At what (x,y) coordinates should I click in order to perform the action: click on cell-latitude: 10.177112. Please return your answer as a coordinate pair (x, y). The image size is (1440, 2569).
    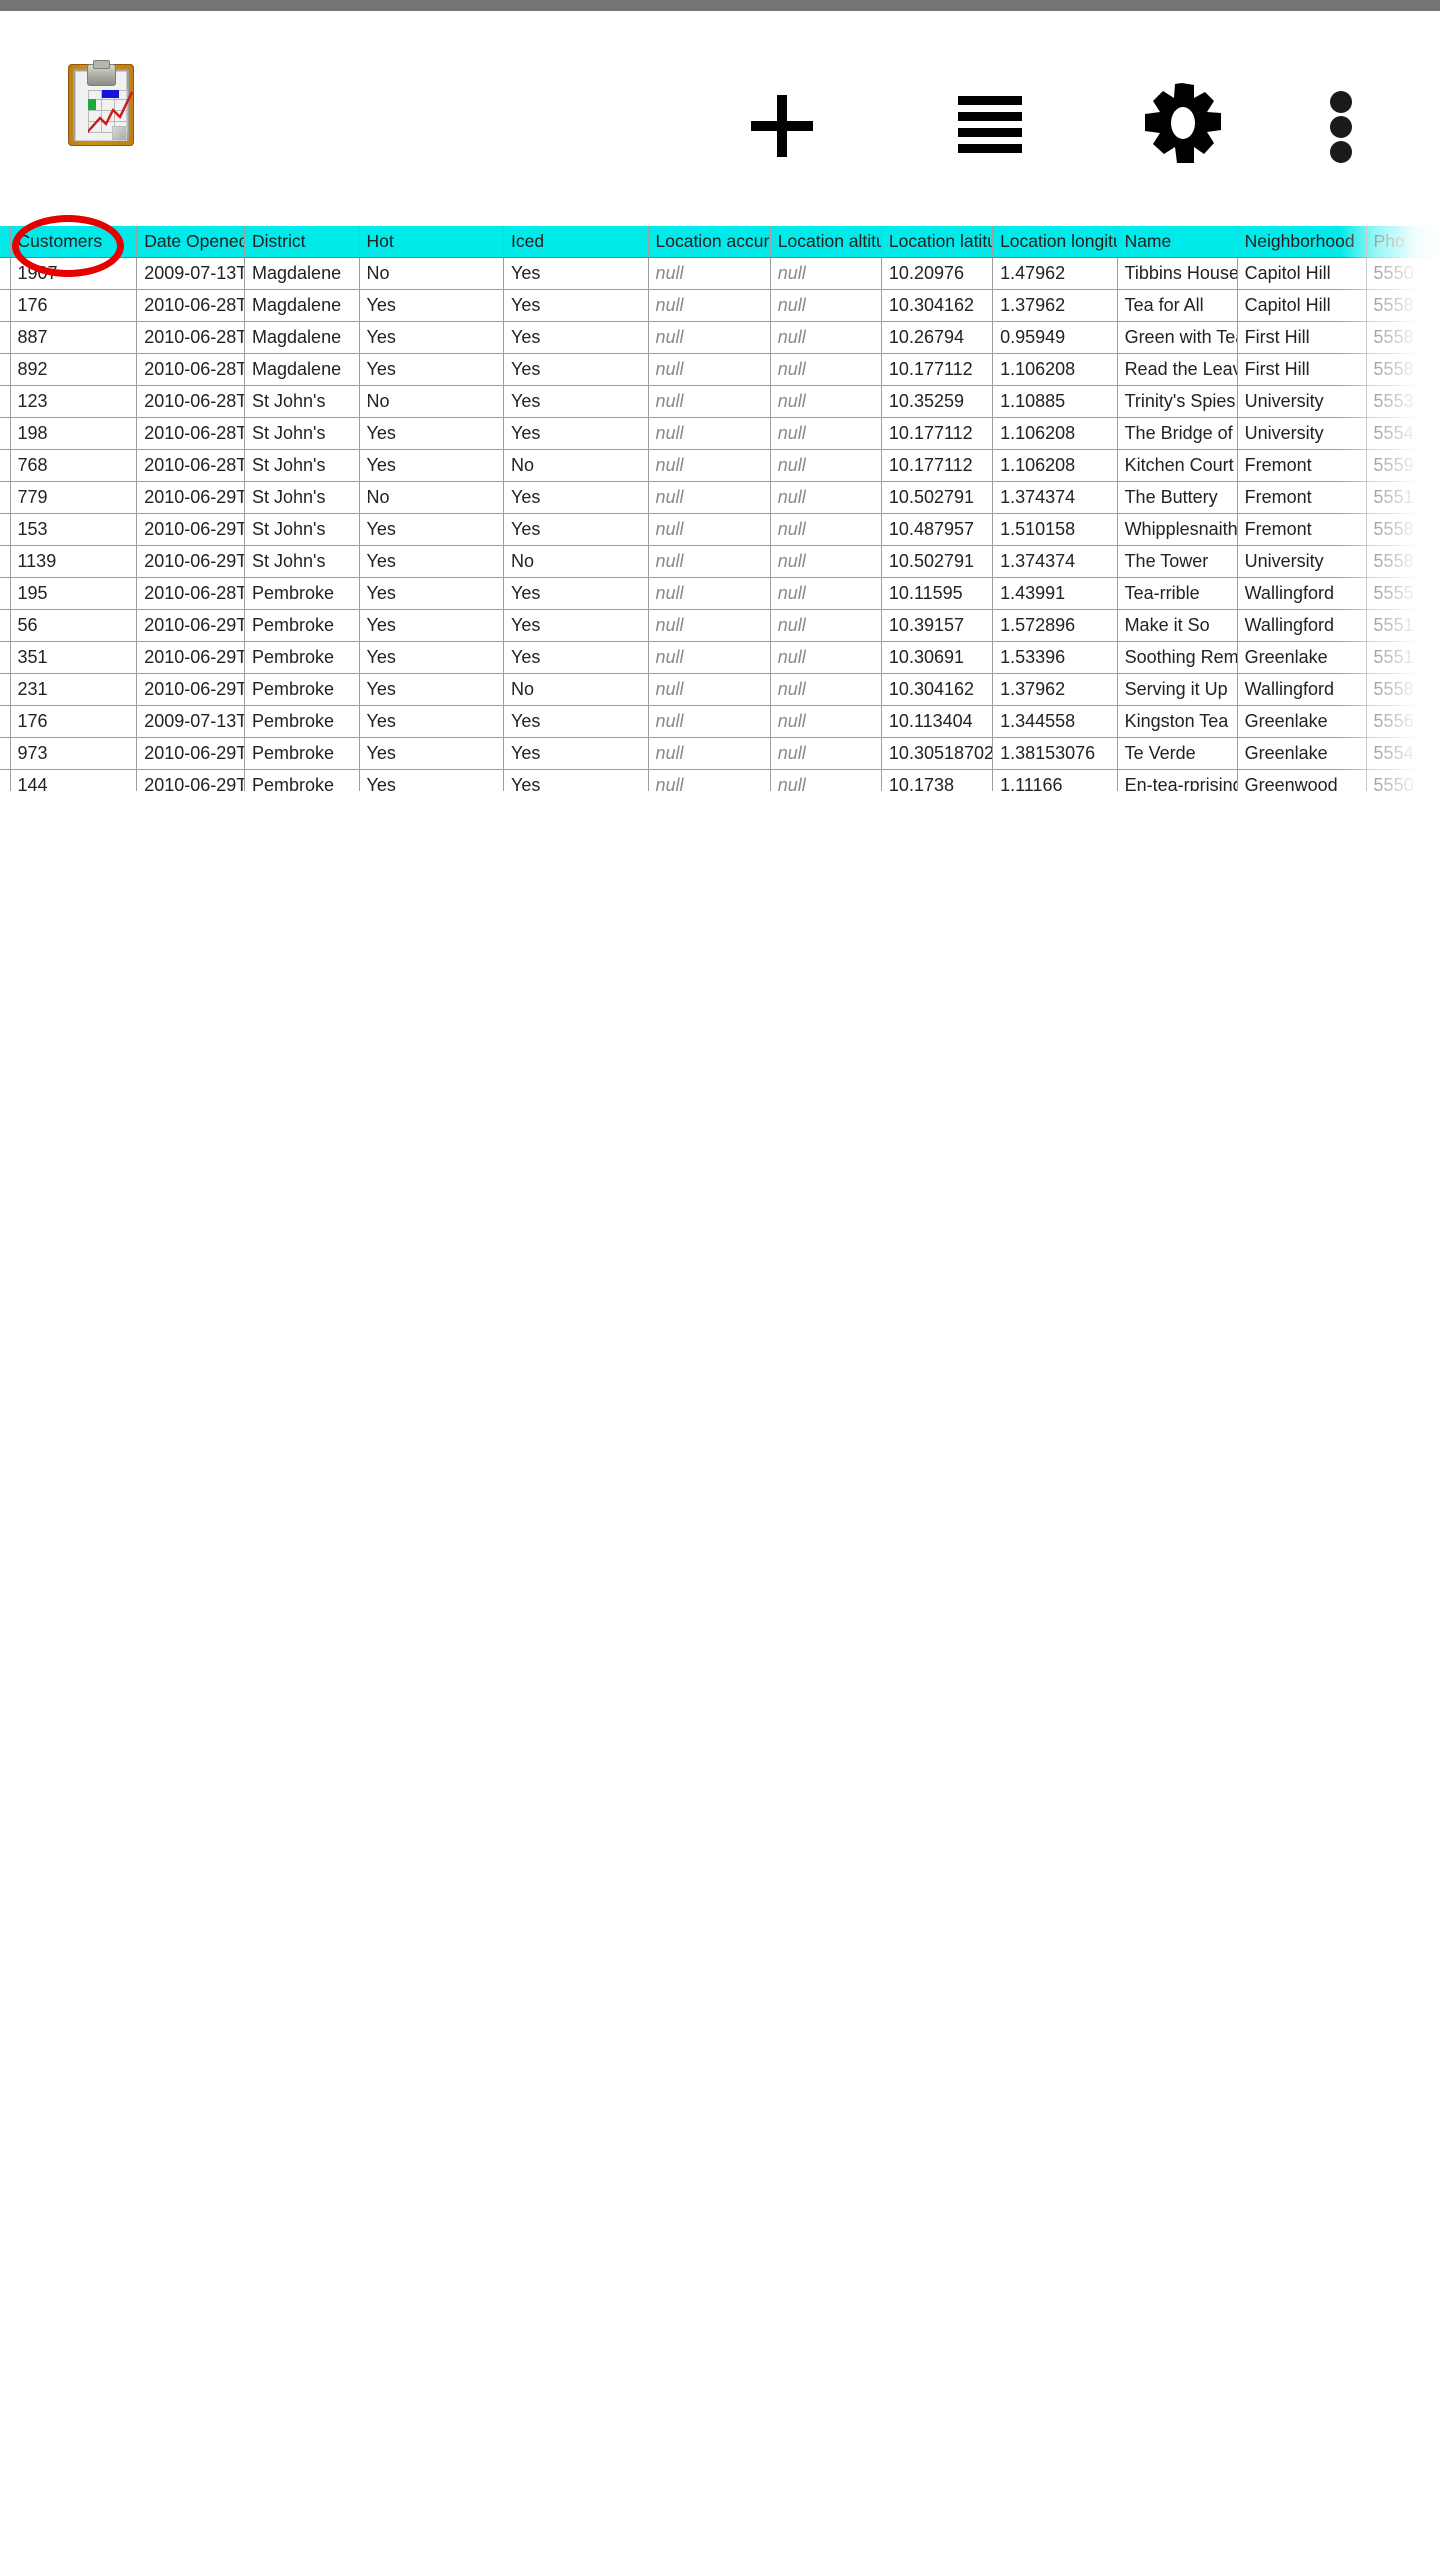
    Looking at the image, I should click on (937, 465).